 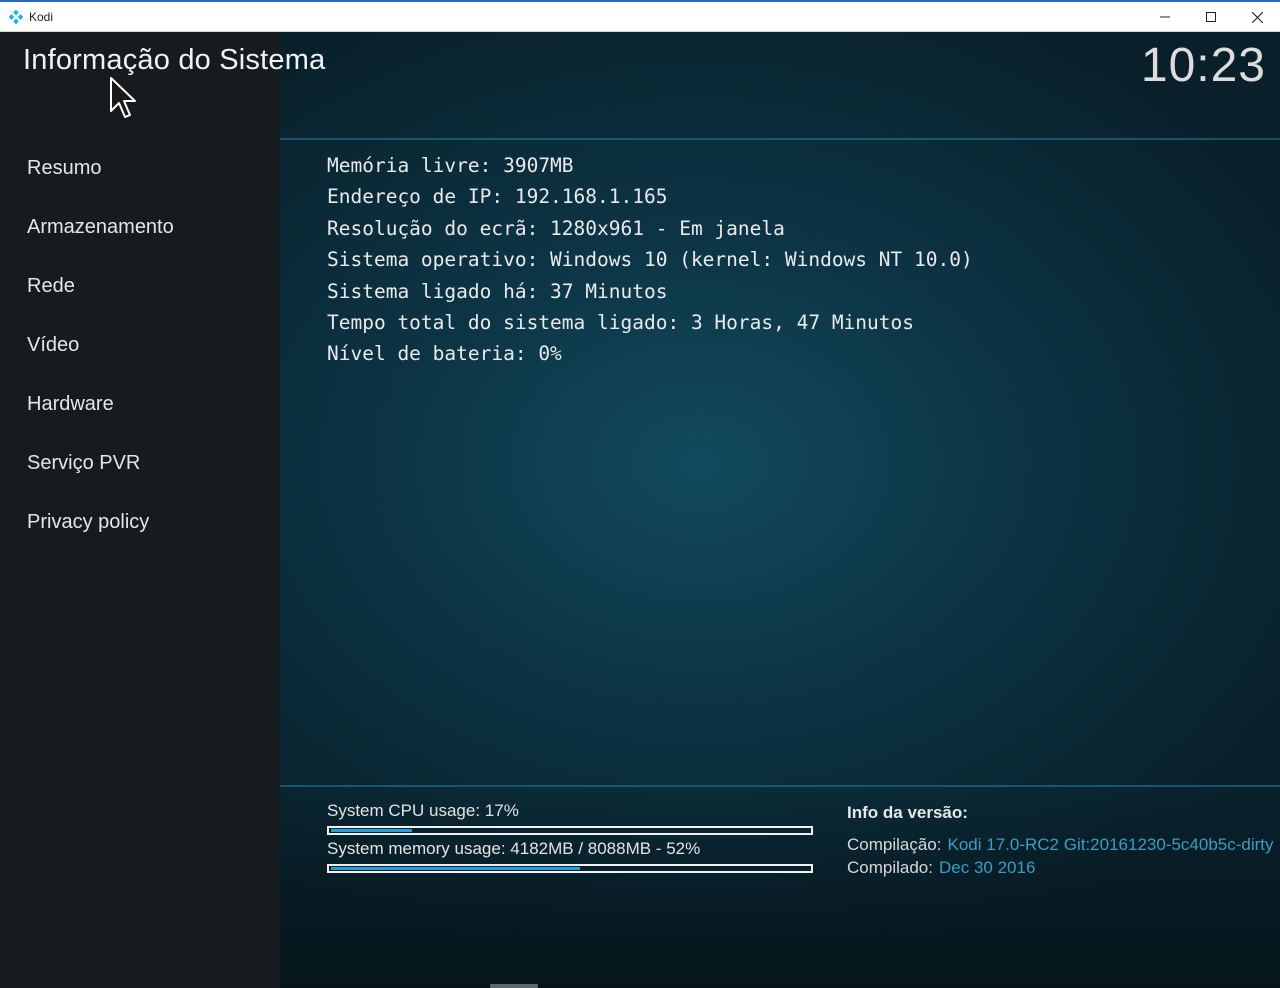 I want to click on compiled-value: Dec 30 2016, so click(x=987, y=867).